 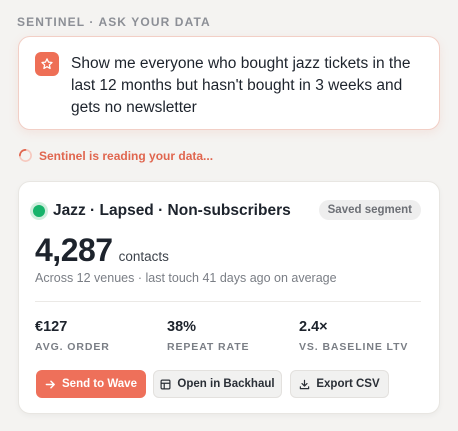 What do you see at coordinates (39, 211) in the screenshot?
I see `live-status-icon` at bounding box center [39, 211].